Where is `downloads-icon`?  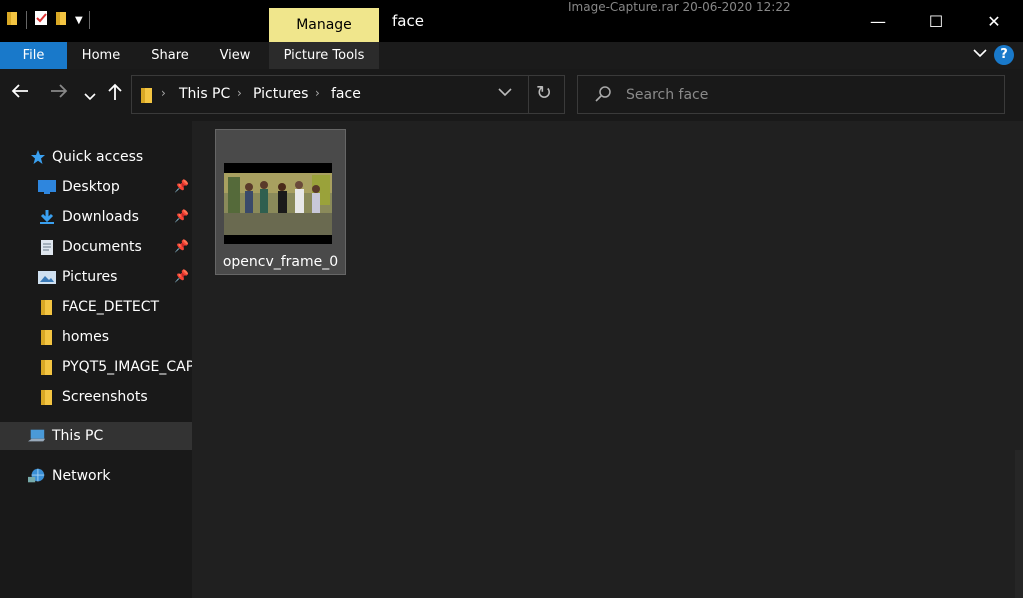
downloads-icon is located at coordinates (47, 217).